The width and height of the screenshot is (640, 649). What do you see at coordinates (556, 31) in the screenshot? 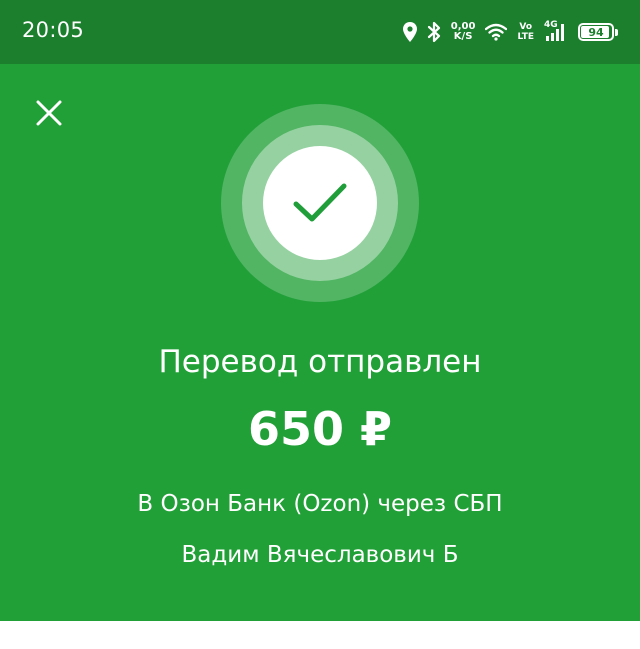
I see `signal-icon: 4G` at bounding box center [556, 31].